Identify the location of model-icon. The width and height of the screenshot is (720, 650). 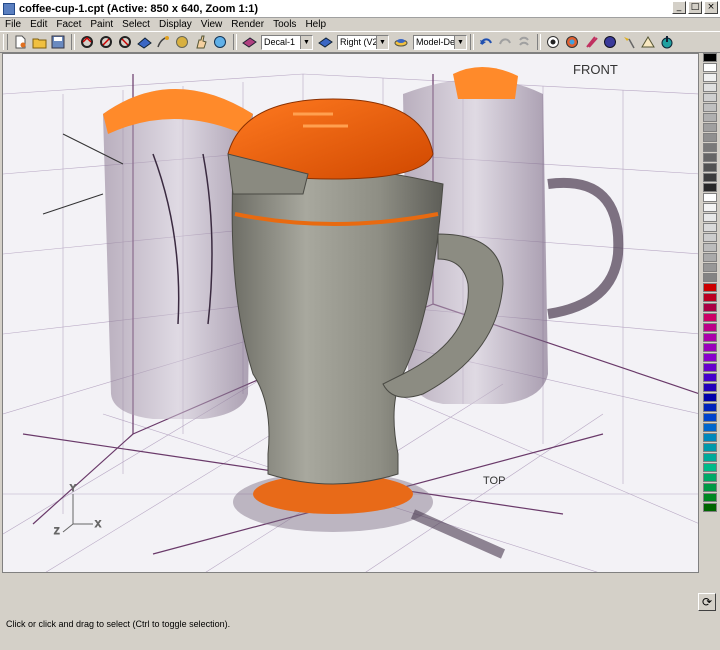
(400, 43).